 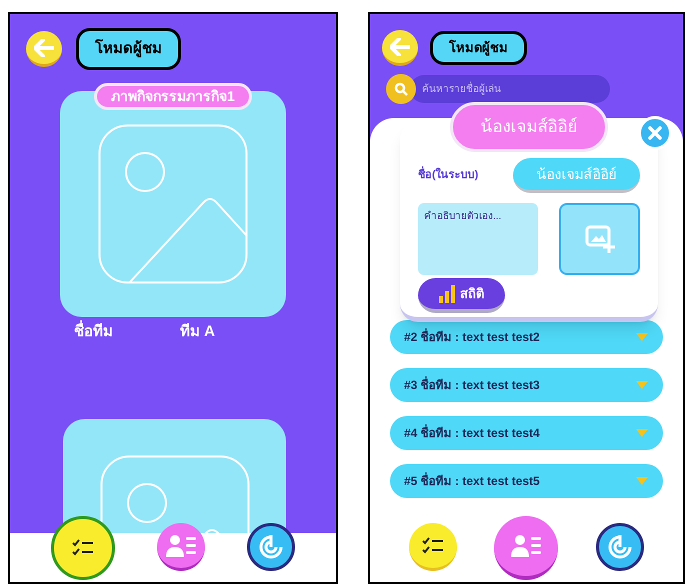 I want to click on stats-button: สถิติ, so click(x=461, y=295).